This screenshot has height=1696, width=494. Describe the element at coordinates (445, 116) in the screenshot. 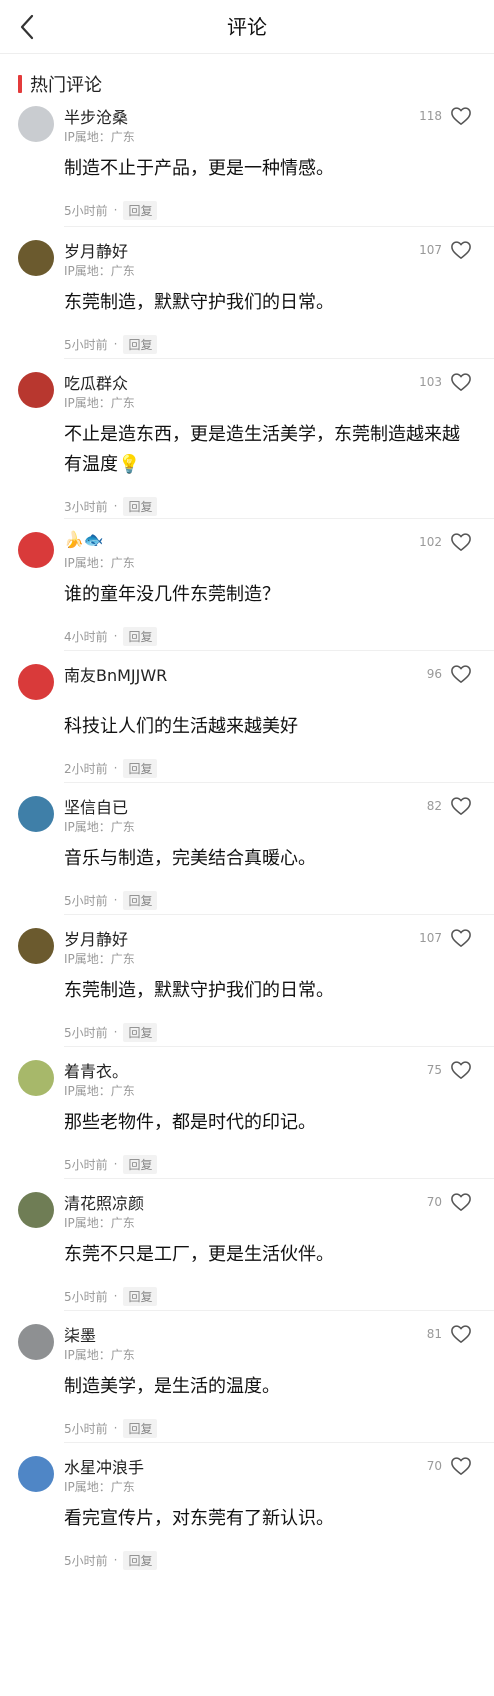

I see `like-button: 118` at that location.